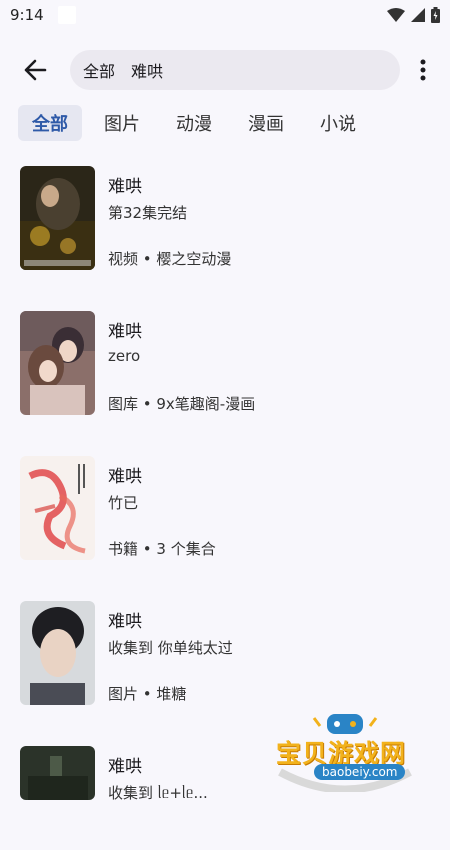 The width and height of the screenshot is (450, 850). Describe the element at coordinates (338, 123) in the screenshot. I see `tab-novels: 小说` at that location.